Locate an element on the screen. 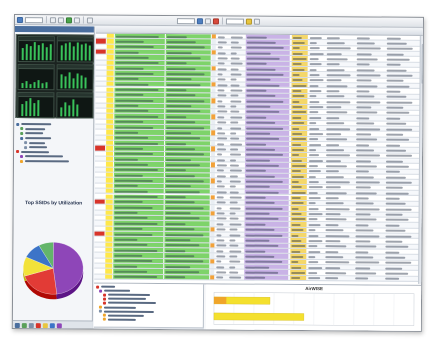 The image size is (437, 341). table-row is located at coordinates (259, 278).